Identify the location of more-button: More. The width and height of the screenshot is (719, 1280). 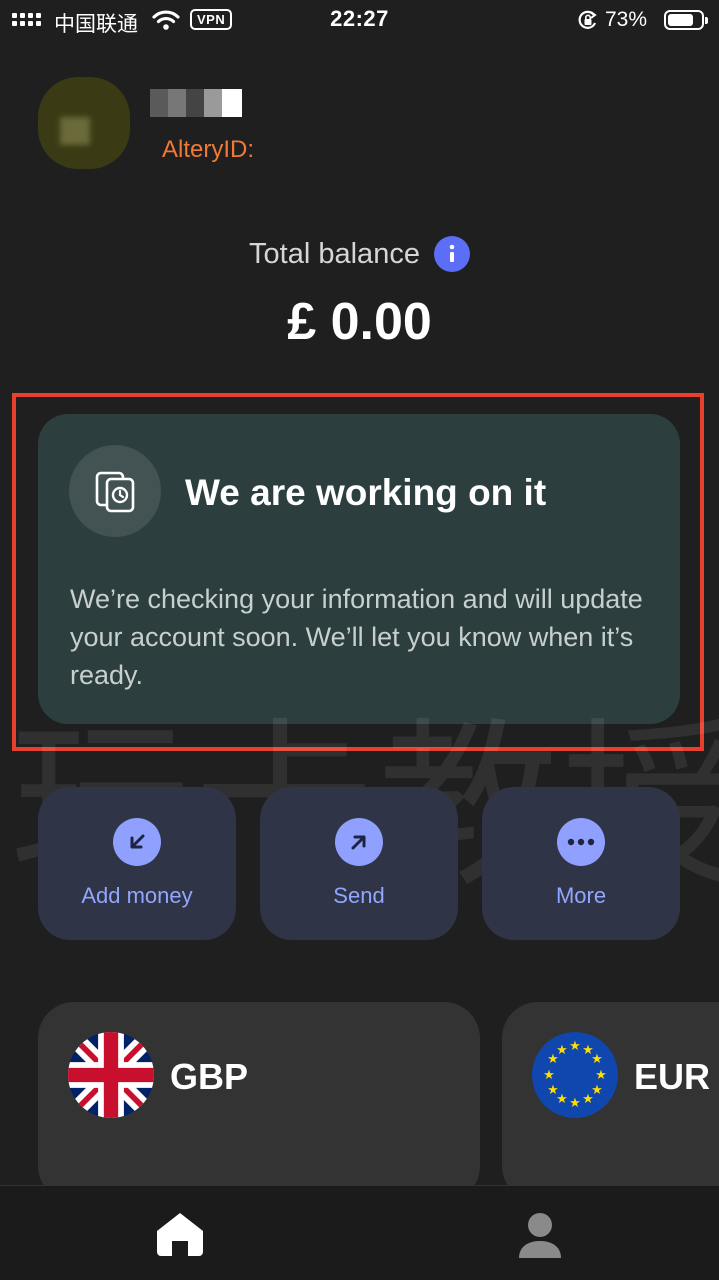
(581, 863).